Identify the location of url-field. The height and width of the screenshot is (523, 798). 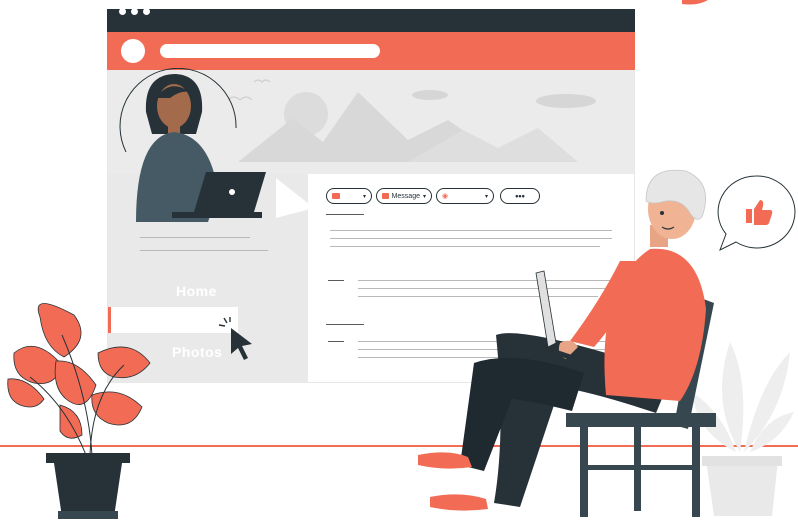
(270, 51).